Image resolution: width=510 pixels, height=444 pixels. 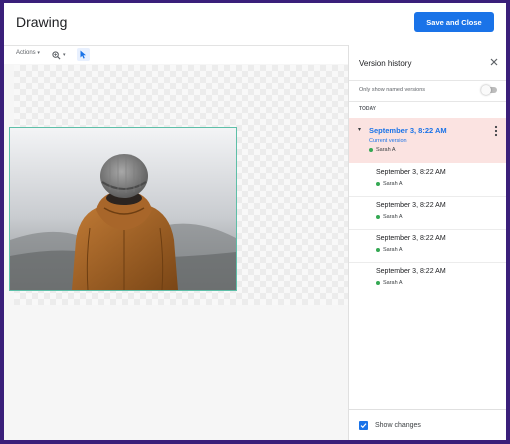 What do you see at coordinates (398, 425) in the screenshot?
I see `show-changes-label: Show changes` at bounding box center [398, 425].